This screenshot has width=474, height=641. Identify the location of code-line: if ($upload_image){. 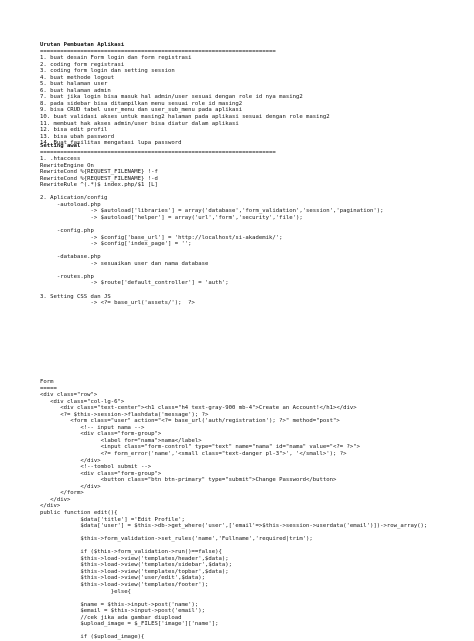
(92, 637).